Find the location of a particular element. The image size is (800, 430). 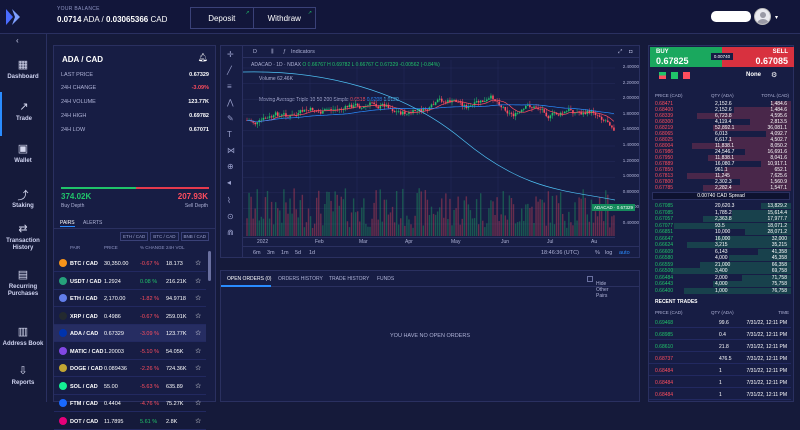

bid-row: 0.66443 4,000 75,758 is located at coordinates (720, 284).